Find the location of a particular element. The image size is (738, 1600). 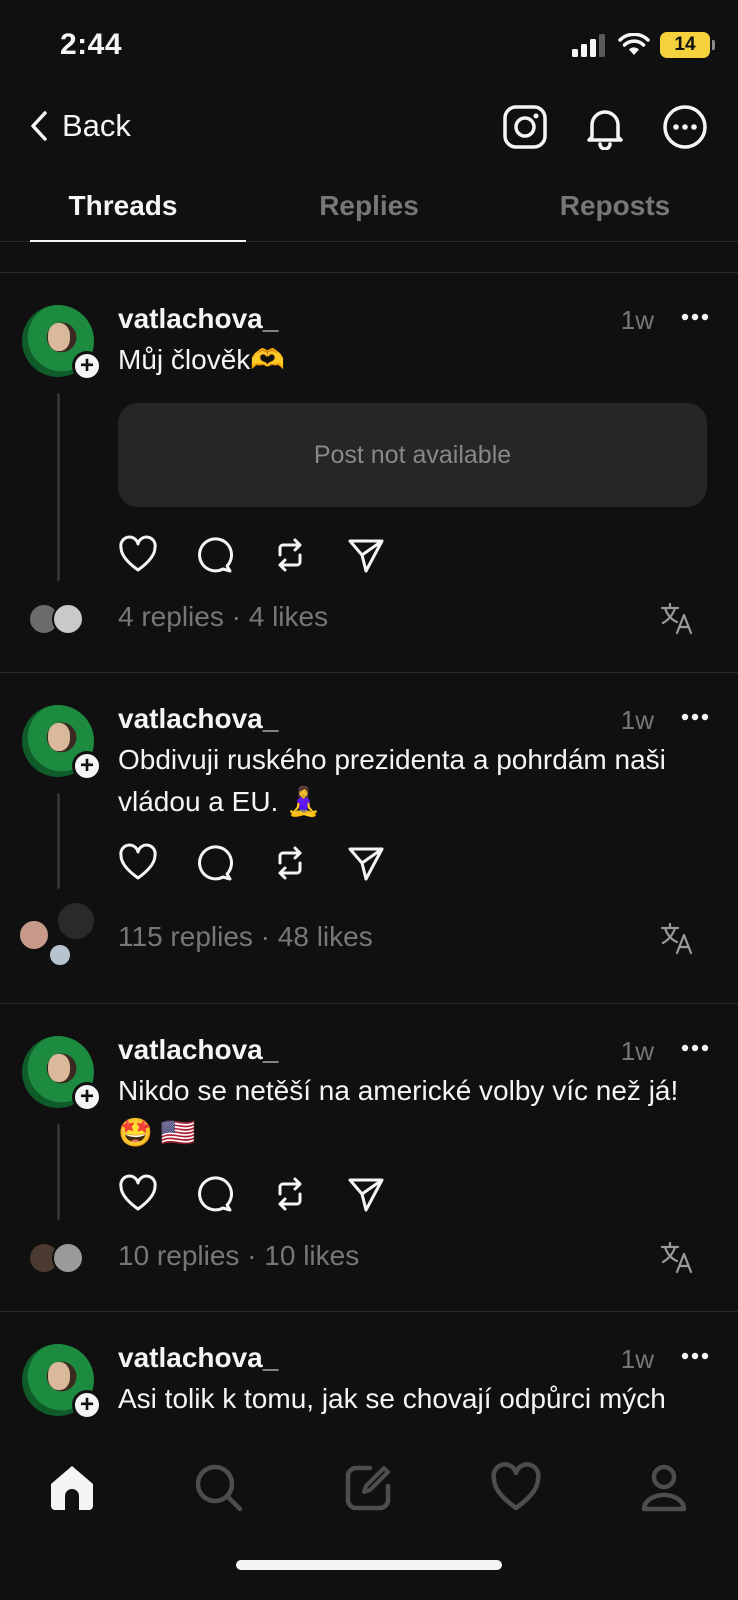

tab-threads-label: Threads is located at coordinates (123, 205).